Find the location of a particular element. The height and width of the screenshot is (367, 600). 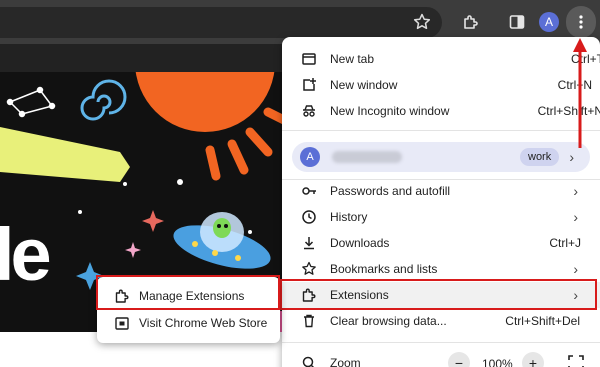

zoom-in-button: + is located at coordinates (533, 359).